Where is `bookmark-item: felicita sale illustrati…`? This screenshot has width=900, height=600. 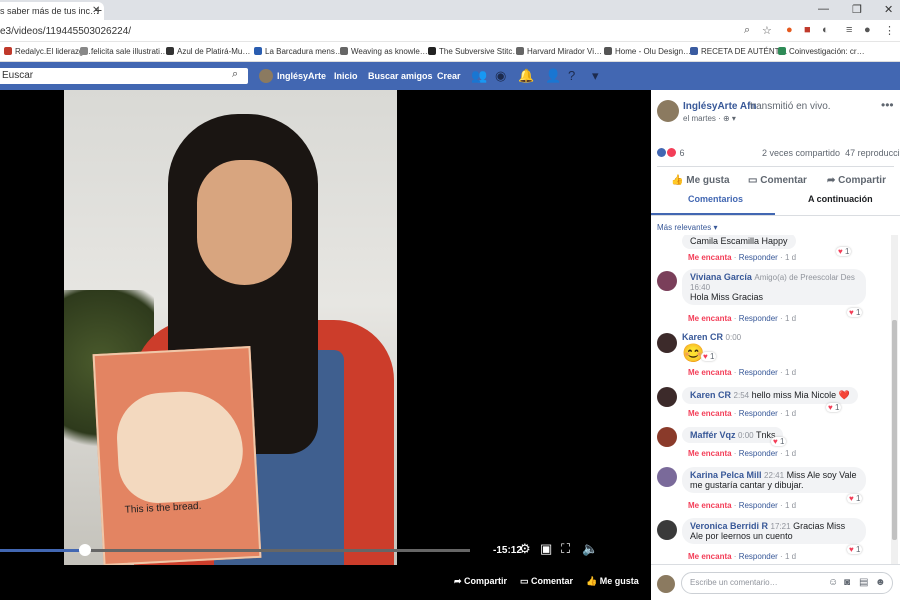
bookmark-item: felicita sale illustrati… is located at coordinates (124, 51).